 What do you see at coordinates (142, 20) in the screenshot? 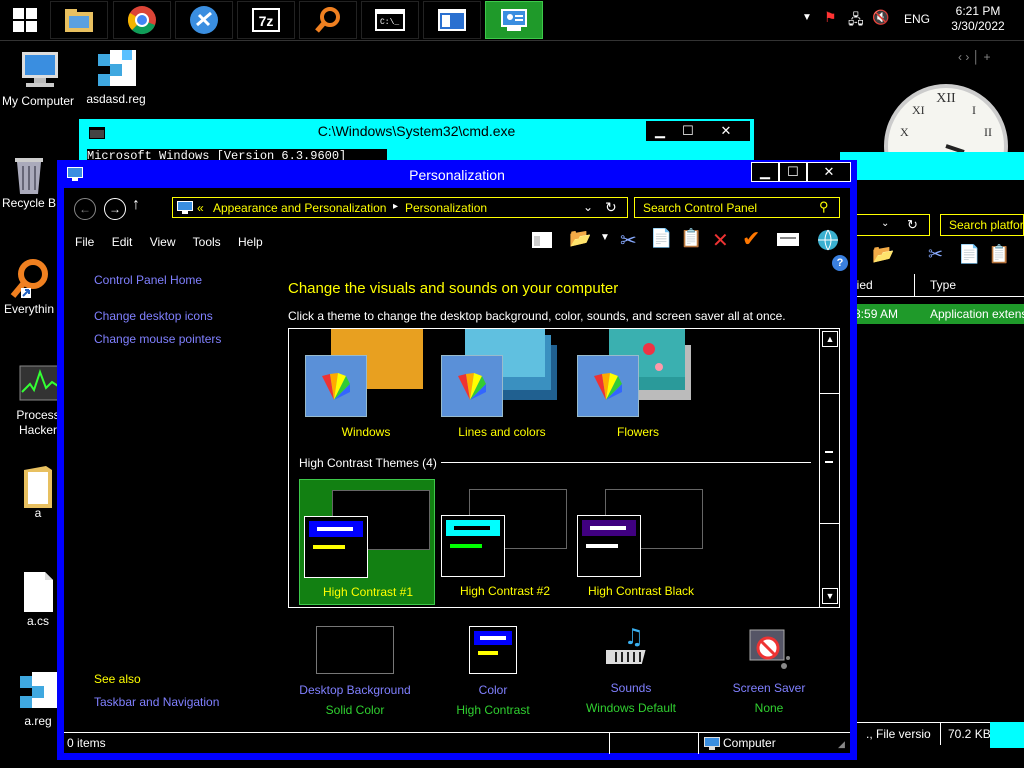
I see `taskbar-chrome` at bounding box center [142, 20].